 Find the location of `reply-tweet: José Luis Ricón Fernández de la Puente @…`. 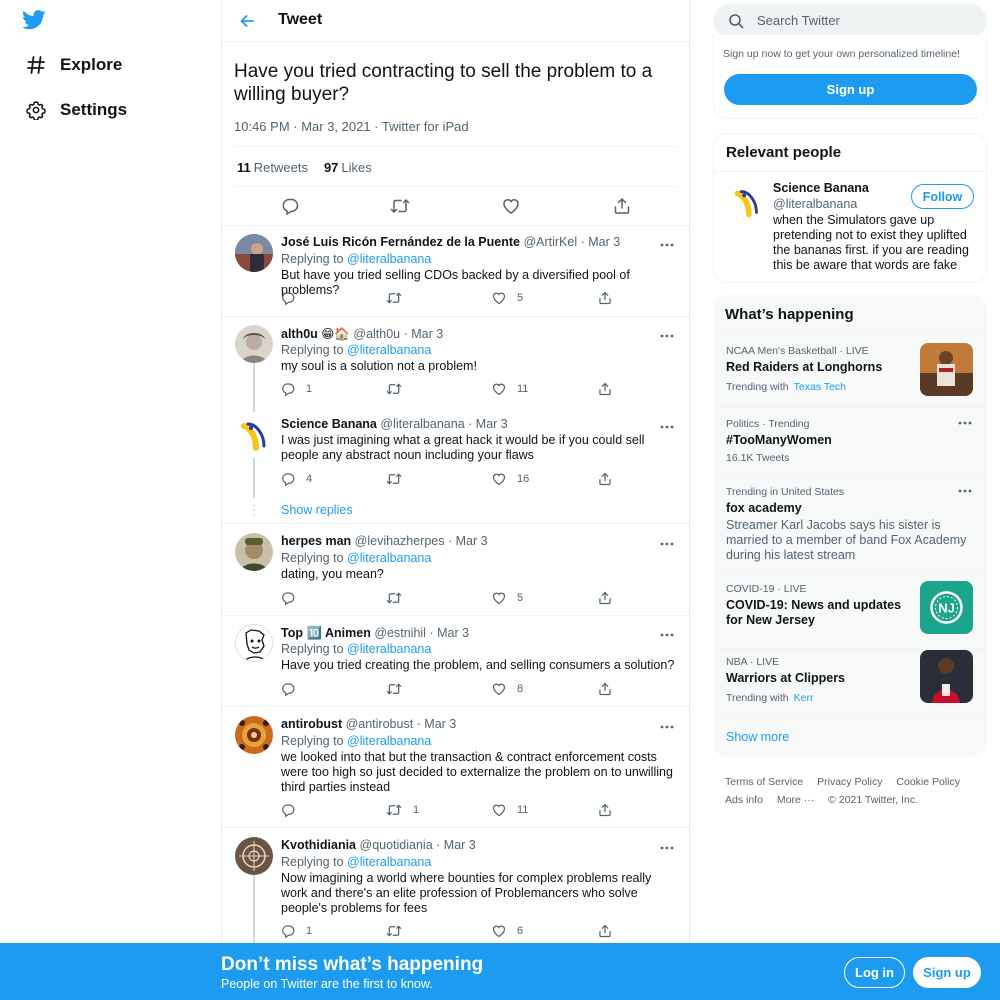

reply-tweet: José Luis Ricón Fernández de la Puente @… is located at coordinates (455, 271).